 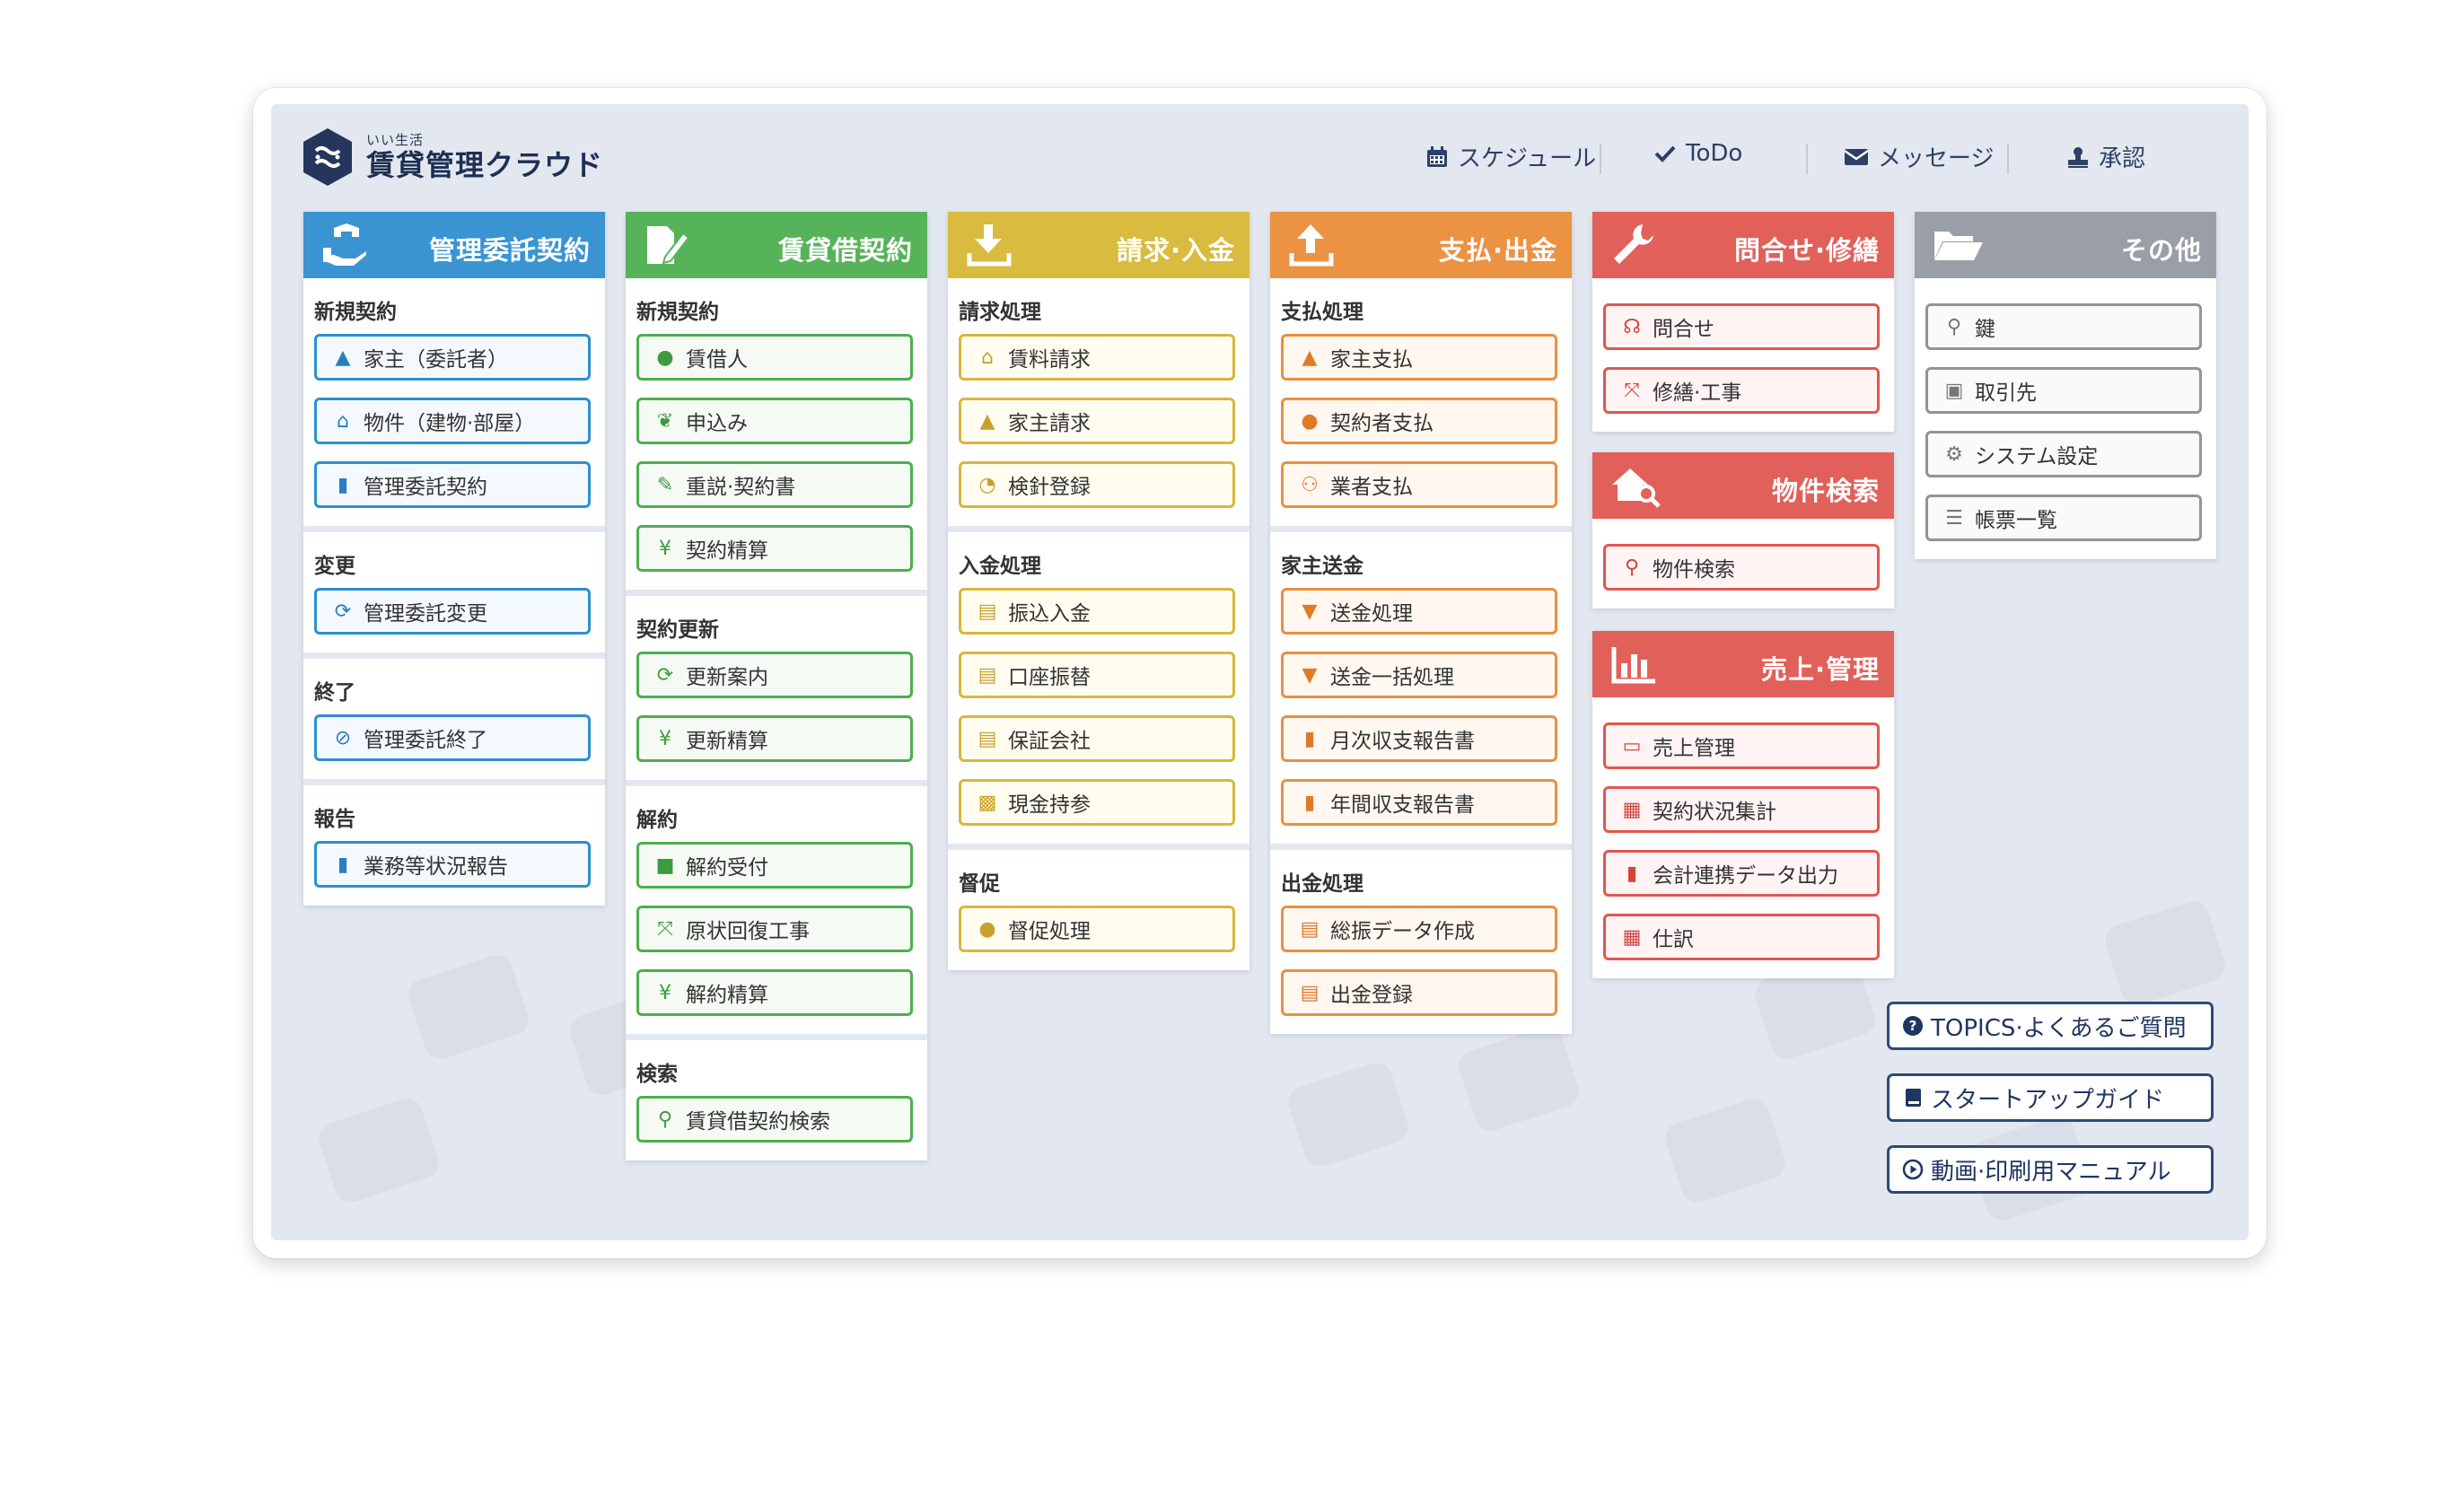 I want to click on column-header: 賃貸借契約, so click(x=777, y=245).